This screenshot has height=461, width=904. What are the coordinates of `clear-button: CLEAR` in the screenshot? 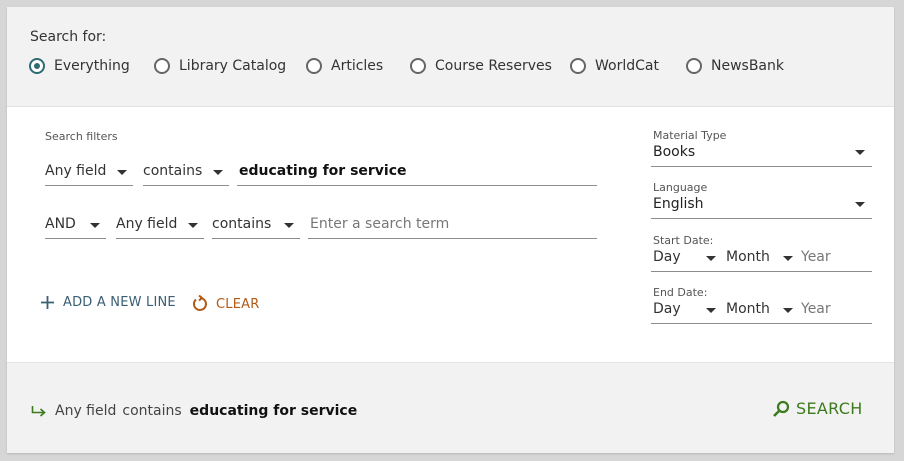 It's located at (225, 304).